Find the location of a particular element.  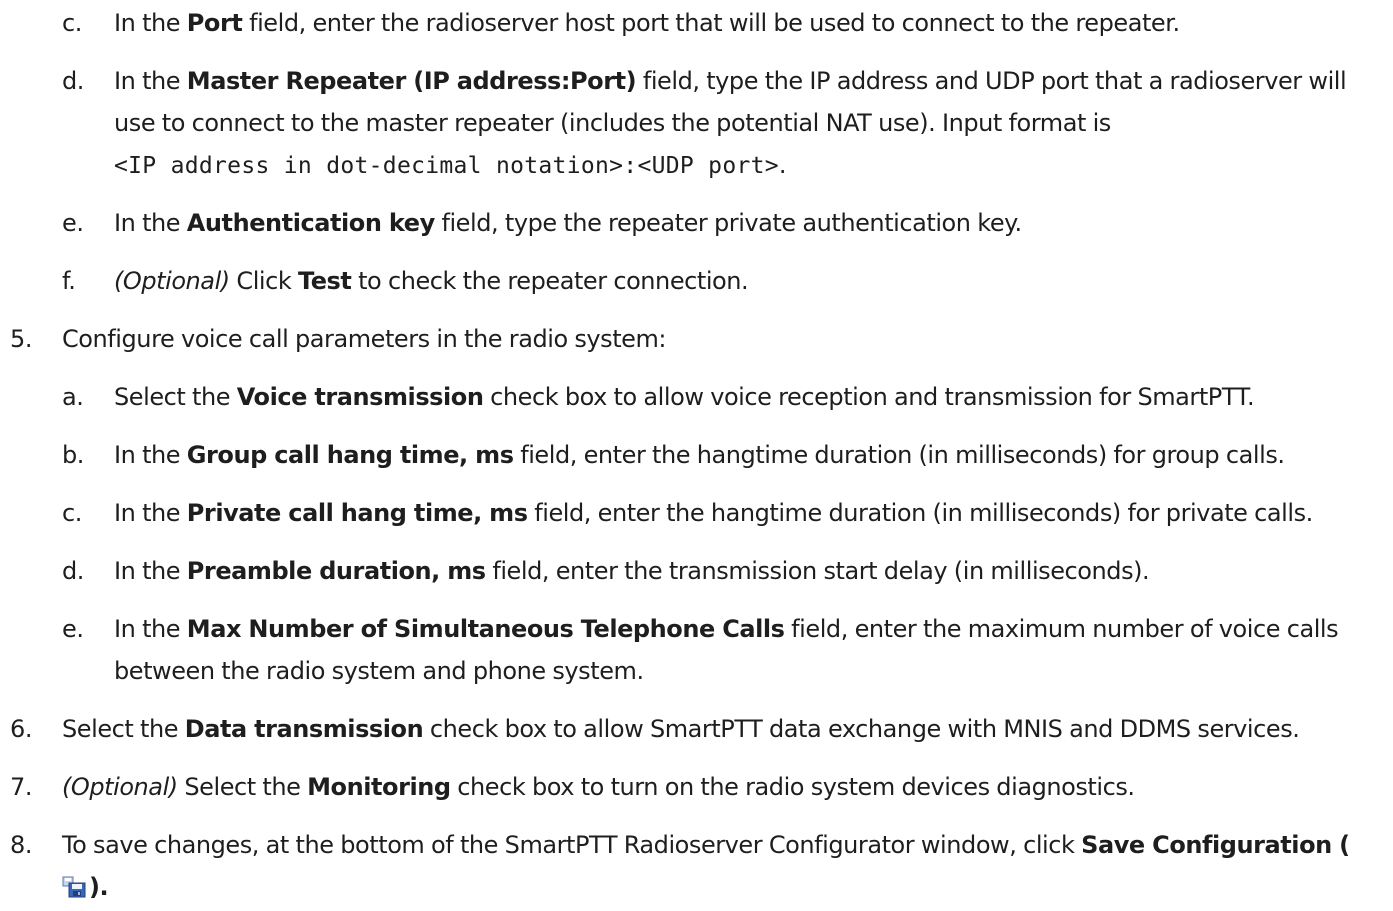

list-marker: f. is located at coordinates (69, 281).